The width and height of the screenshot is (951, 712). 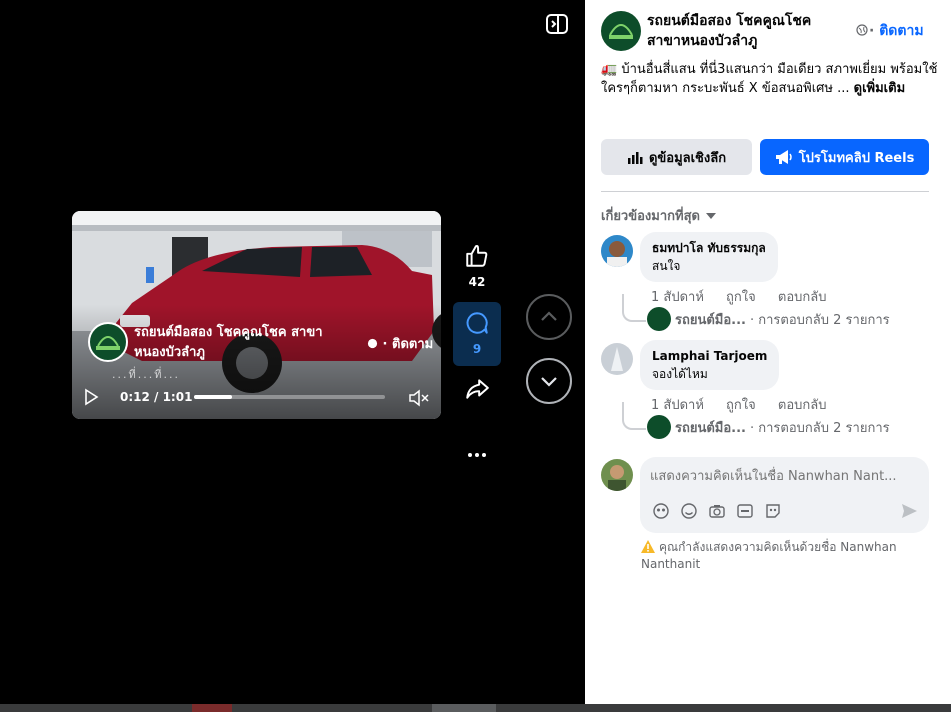 What do you see at coordinates (661, 511) in the screenshot?
I see `sticker-icon` at bounding box center [661, 511].